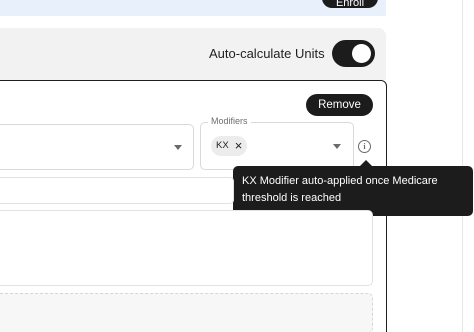 This screenshot has height=332, width=474. What do you see at coordinates (193, 54) in the screenshot?
I see `auto-calculate-row` at bounding box center [193, 54].